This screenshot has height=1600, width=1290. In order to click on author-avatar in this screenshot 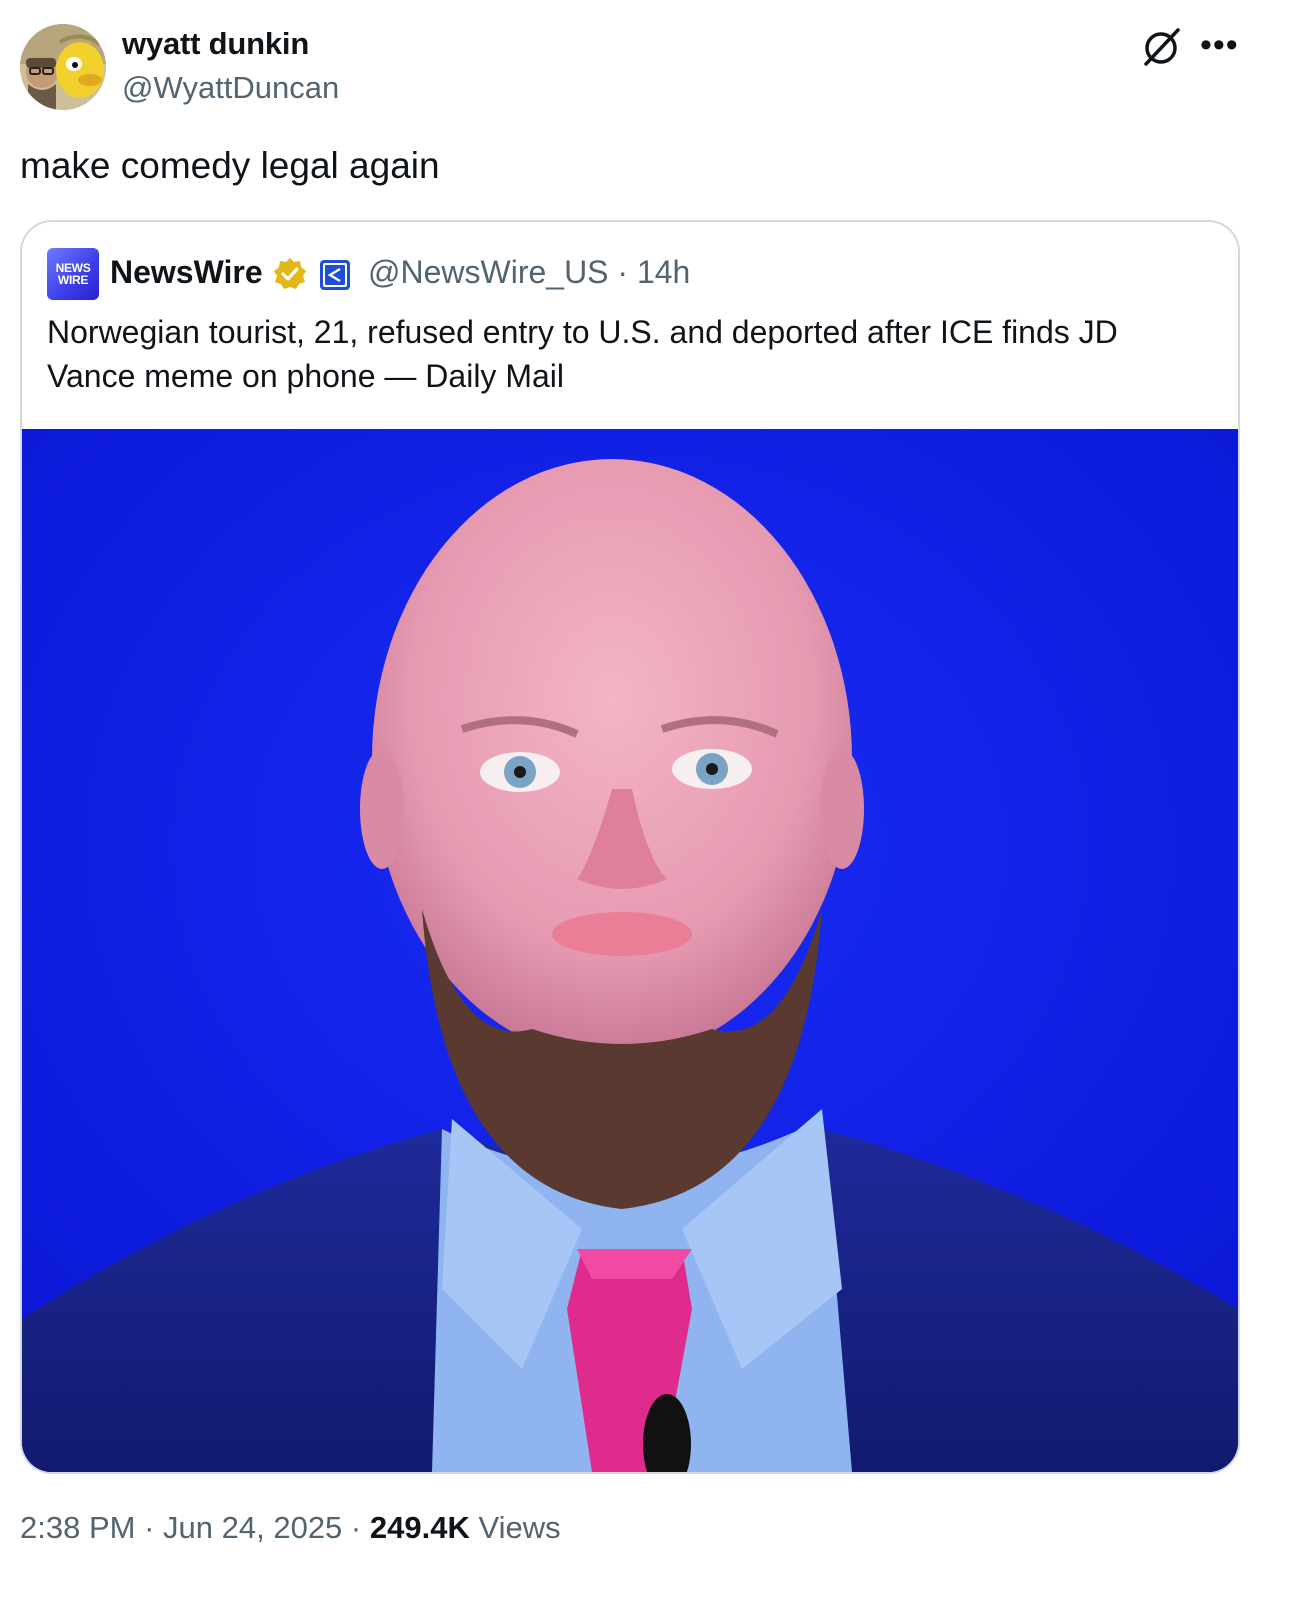, I will do `click(63, 67)`.